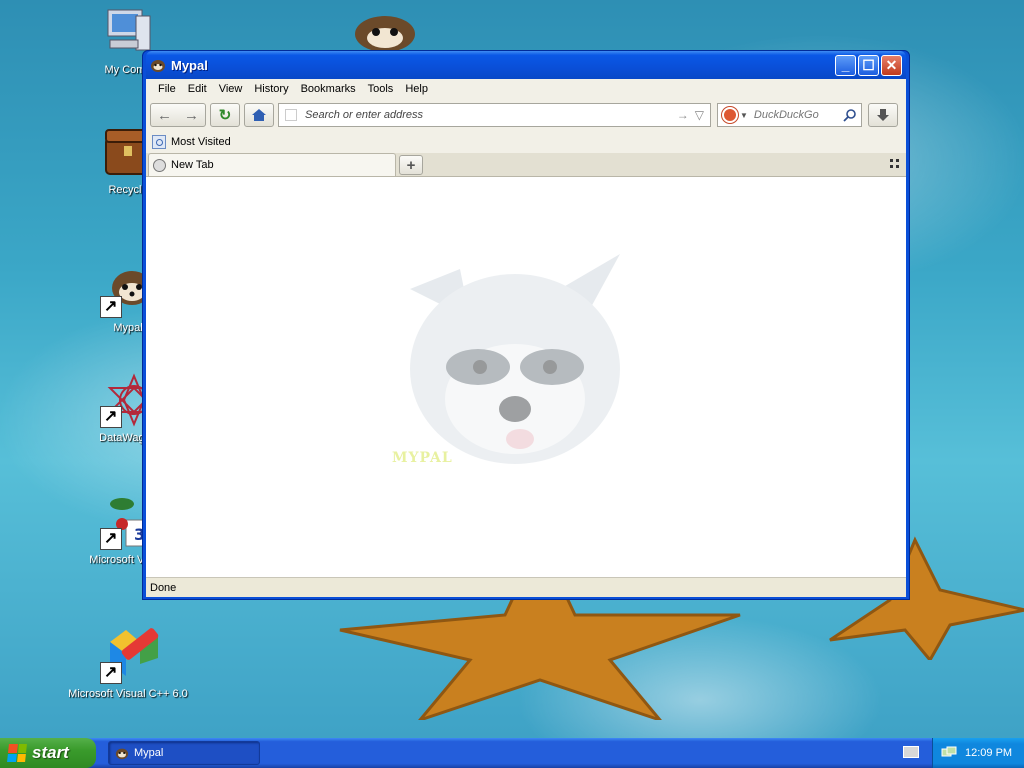 This screenshot has width=1024, height=768. Describe the element at coordinates (128, 694) in the screenshot. I see `desktop-icon-label: Microsoft Visual C++ 6.0` at that location.